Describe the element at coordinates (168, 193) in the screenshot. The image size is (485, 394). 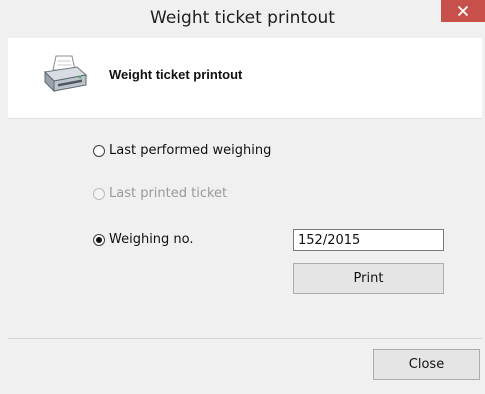
I see `label-last-printed-ticket: Last printed ticket` at that location.